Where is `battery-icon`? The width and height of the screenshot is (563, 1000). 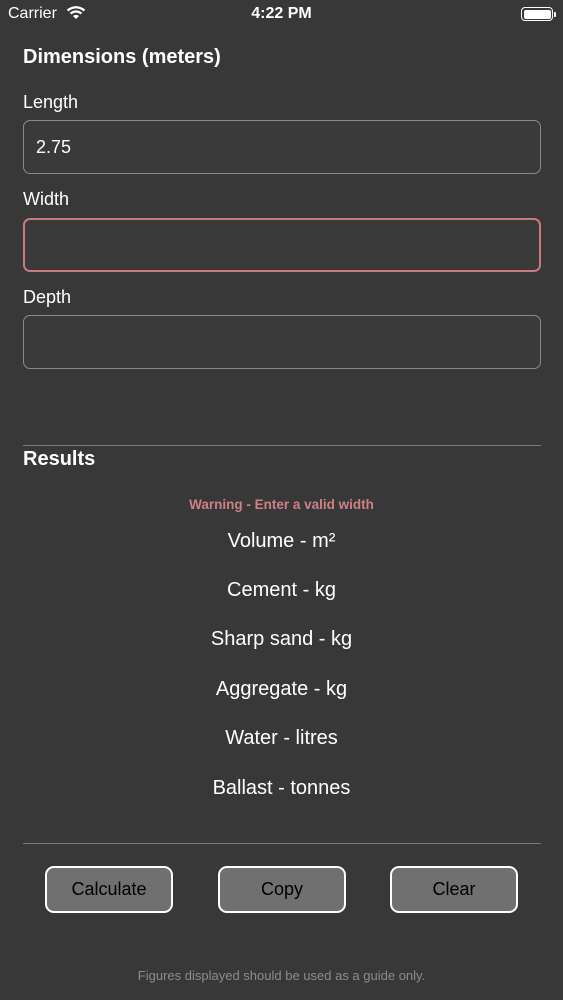 battery-icon is located at coordinates (538, 14).